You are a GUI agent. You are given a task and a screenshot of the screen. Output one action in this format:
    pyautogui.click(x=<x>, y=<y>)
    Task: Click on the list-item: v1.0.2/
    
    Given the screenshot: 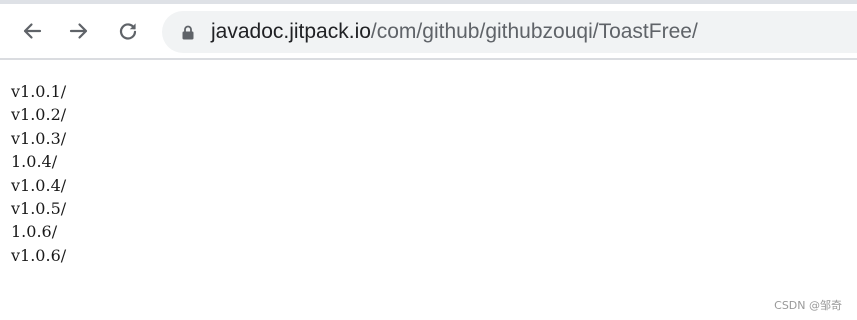 What is the action you would take?
    pyautogui.click(x=38, y=114)
    